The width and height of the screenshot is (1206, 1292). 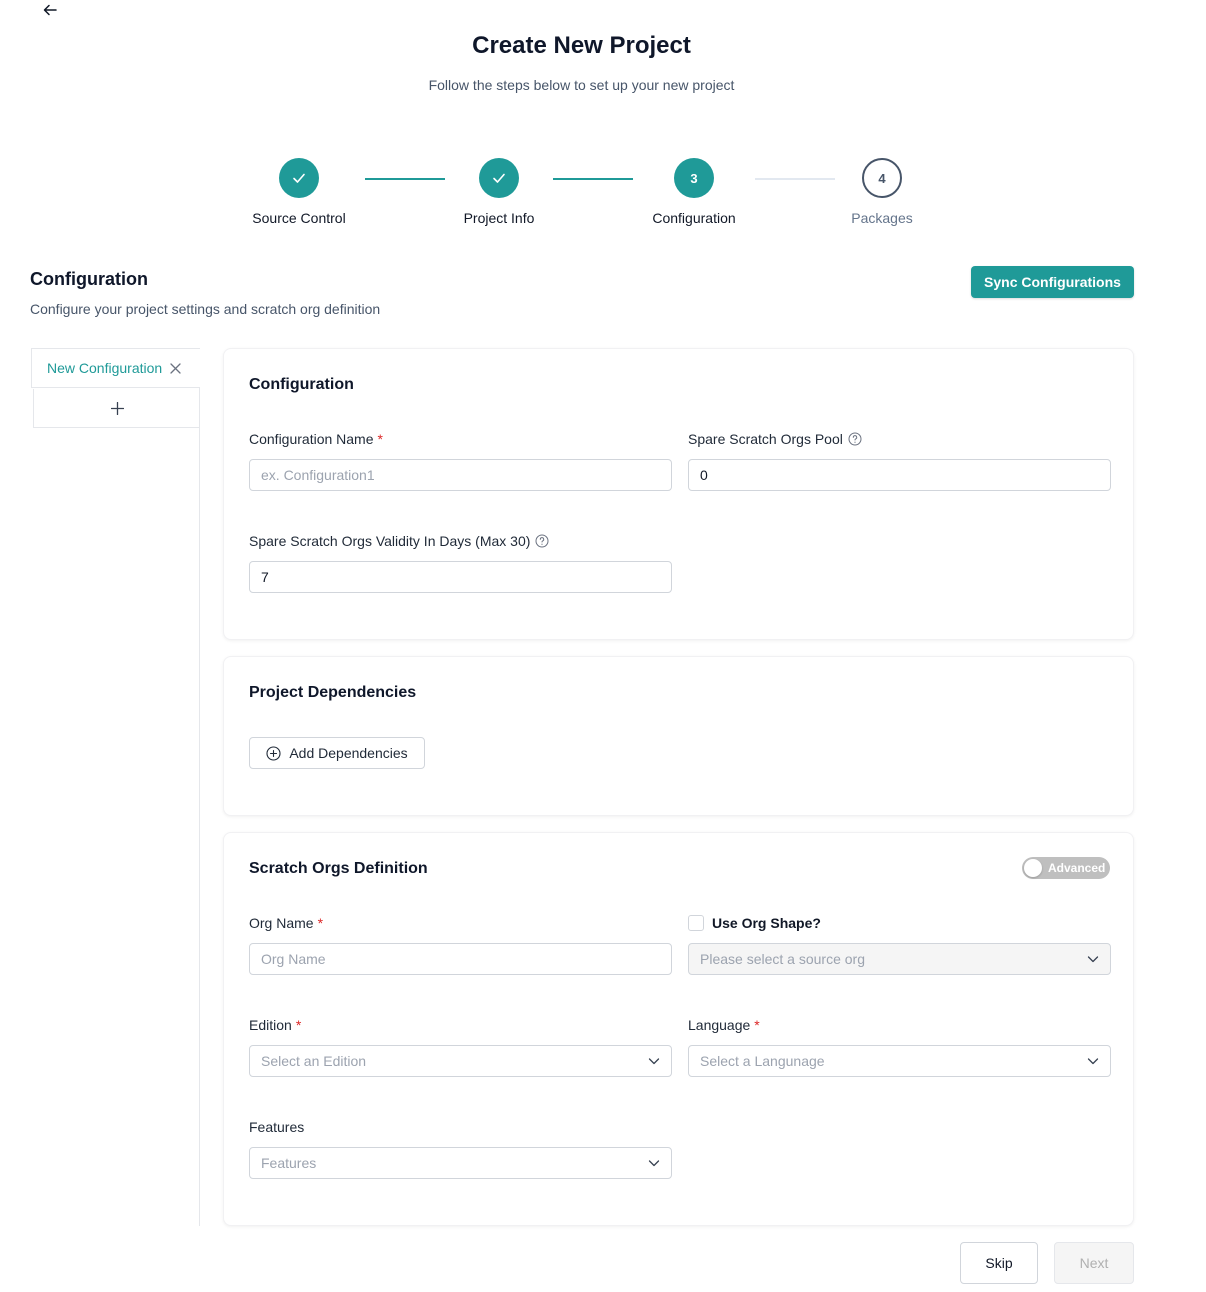 I want to click on step-packages: 4 Packages, so click(x=882, y=192).